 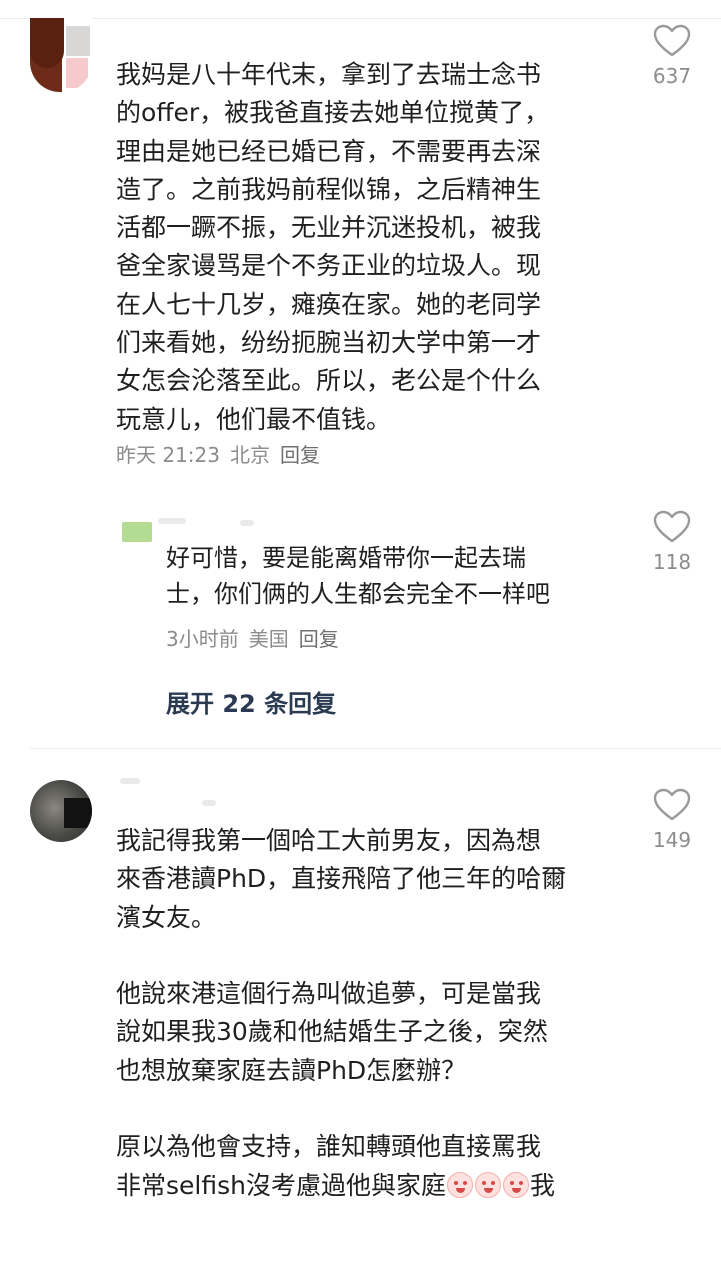 What do you see at coordinates (250, 455) in the screenshot?
I see `comment-location: 北京` at bounding box center [250, 455].